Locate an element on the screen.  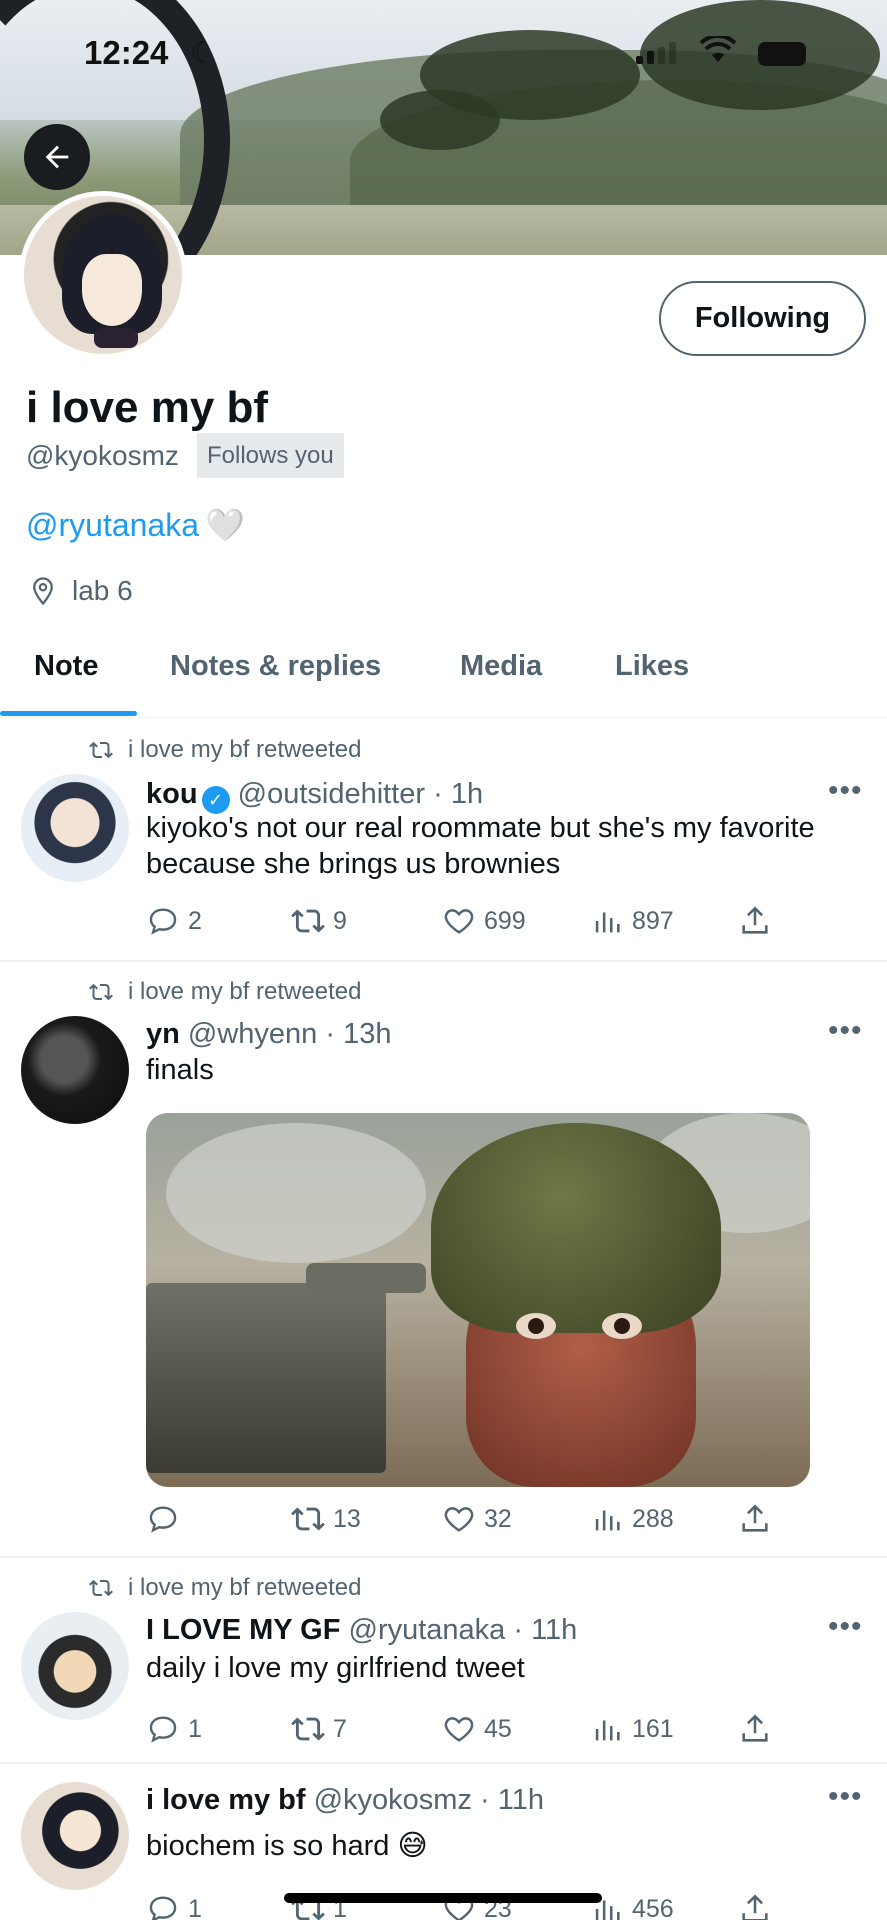
reply-button: 2 is located at coordinates (174, 921).